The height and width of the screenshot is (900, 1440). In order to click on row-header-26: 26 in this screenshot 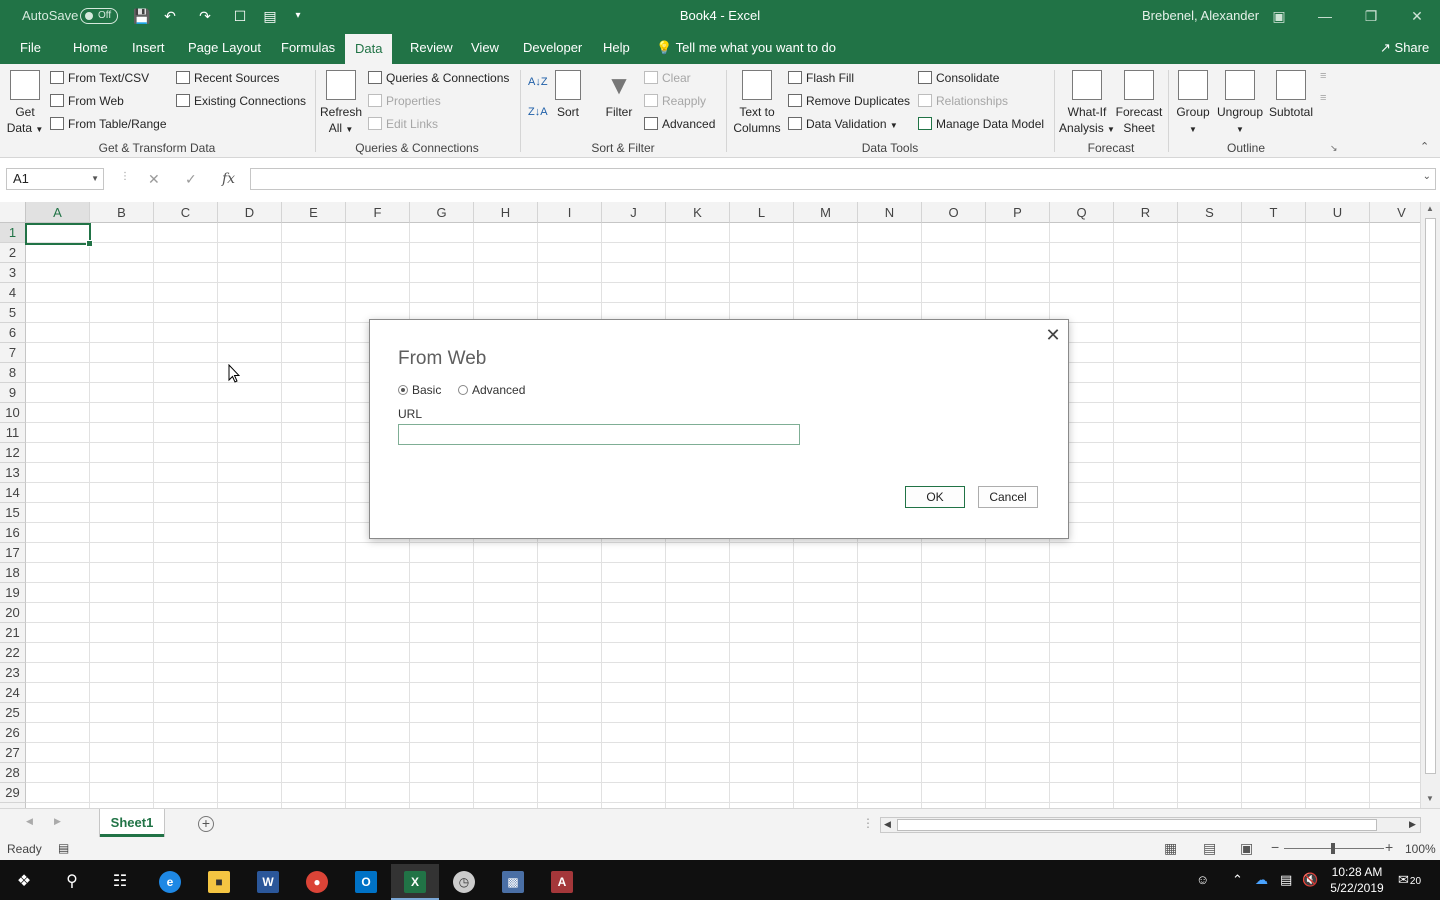, I will do `click(13, 733)`.